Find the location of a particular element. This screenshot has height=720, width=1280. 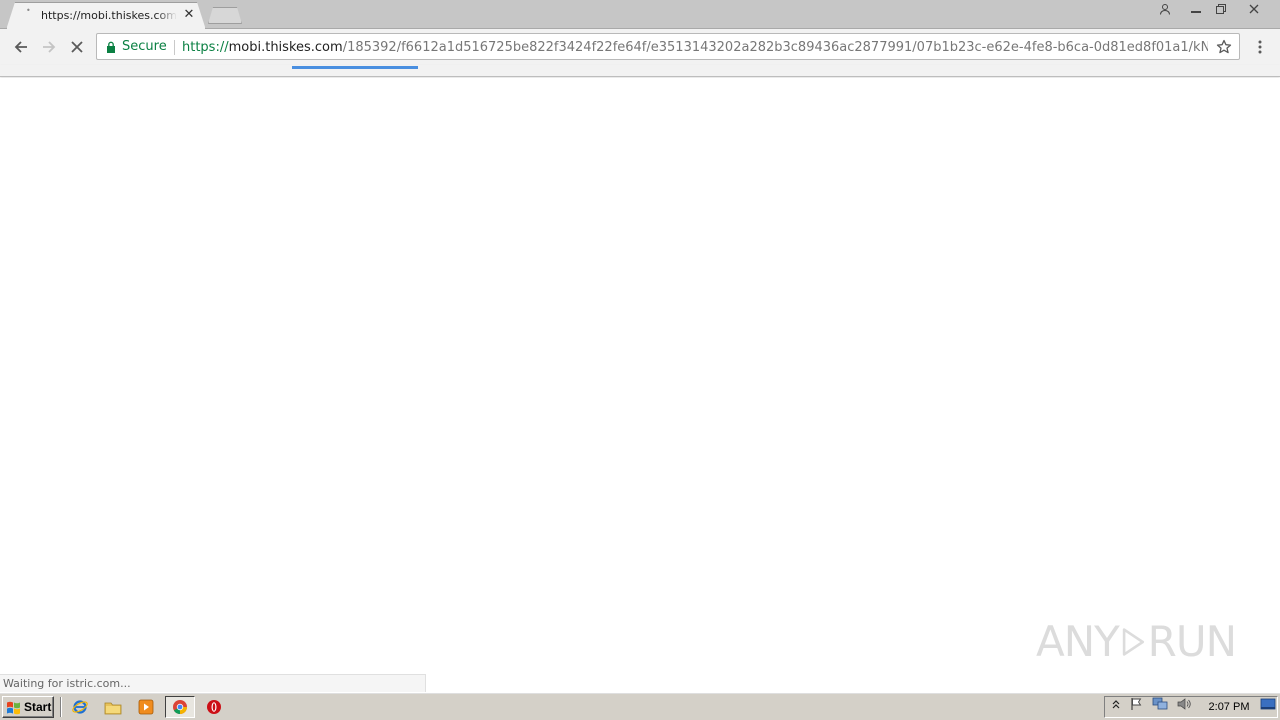

url-scheme: https:// is located at coordinates (205, 47).